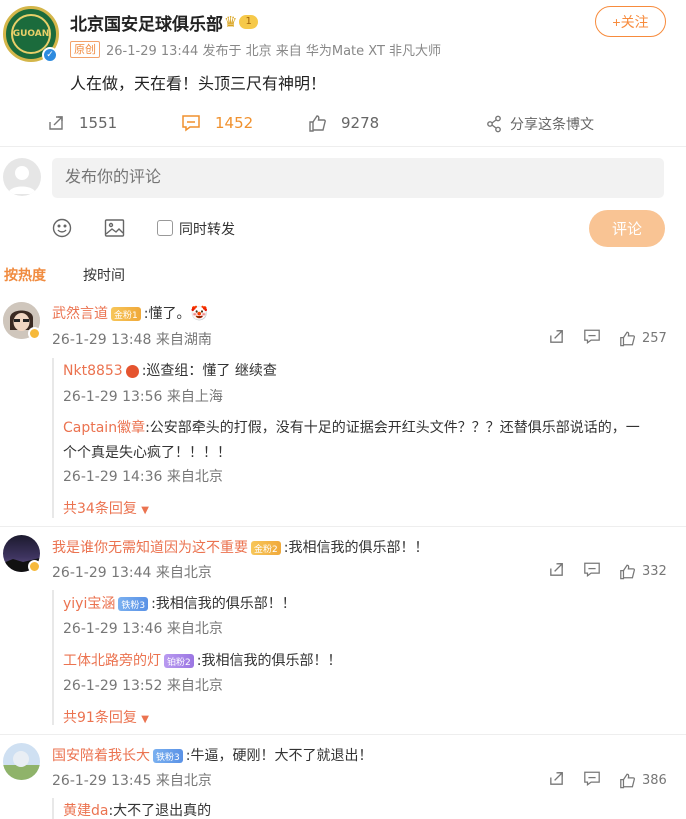  Describe the element at coordinates (89, 604) in the screenshot. I see `reply-author: yiyi宝涵` at that location.